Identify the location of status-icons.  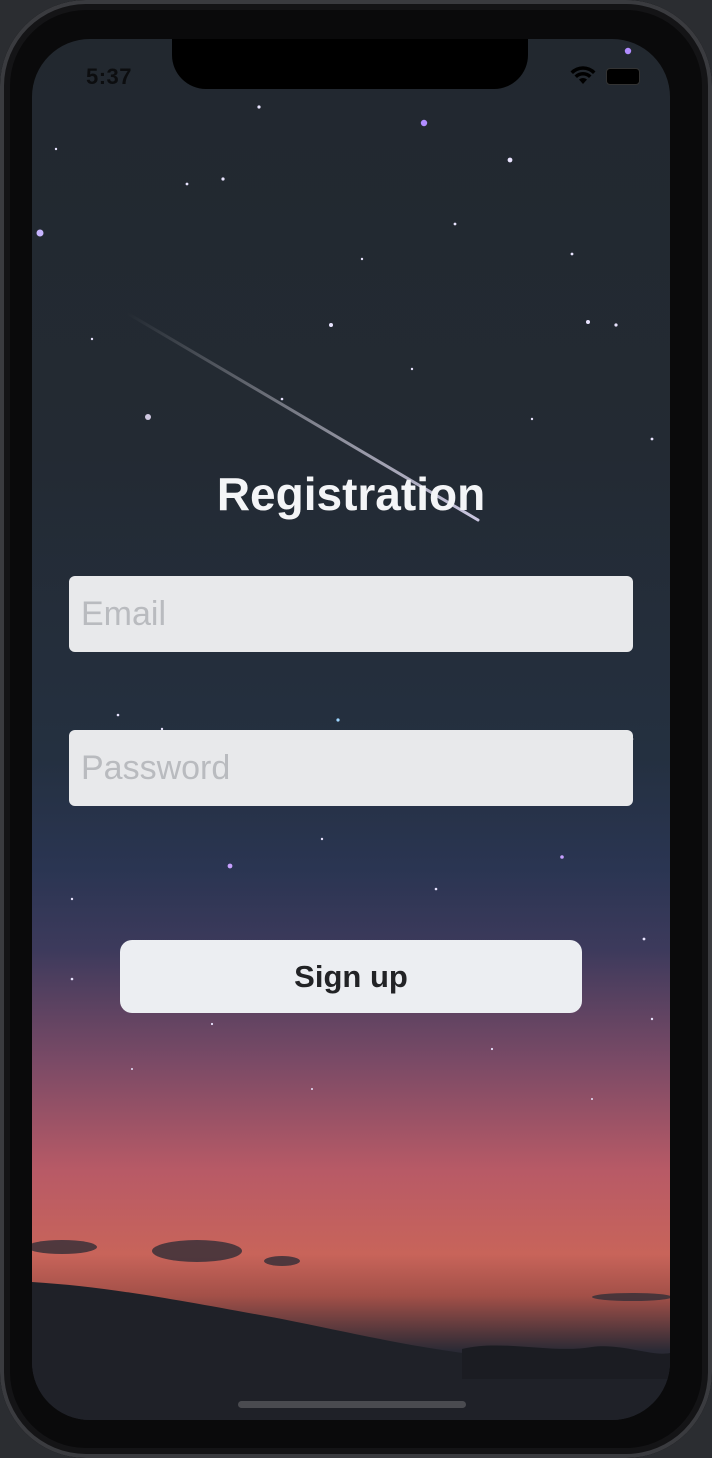
(605, 76).